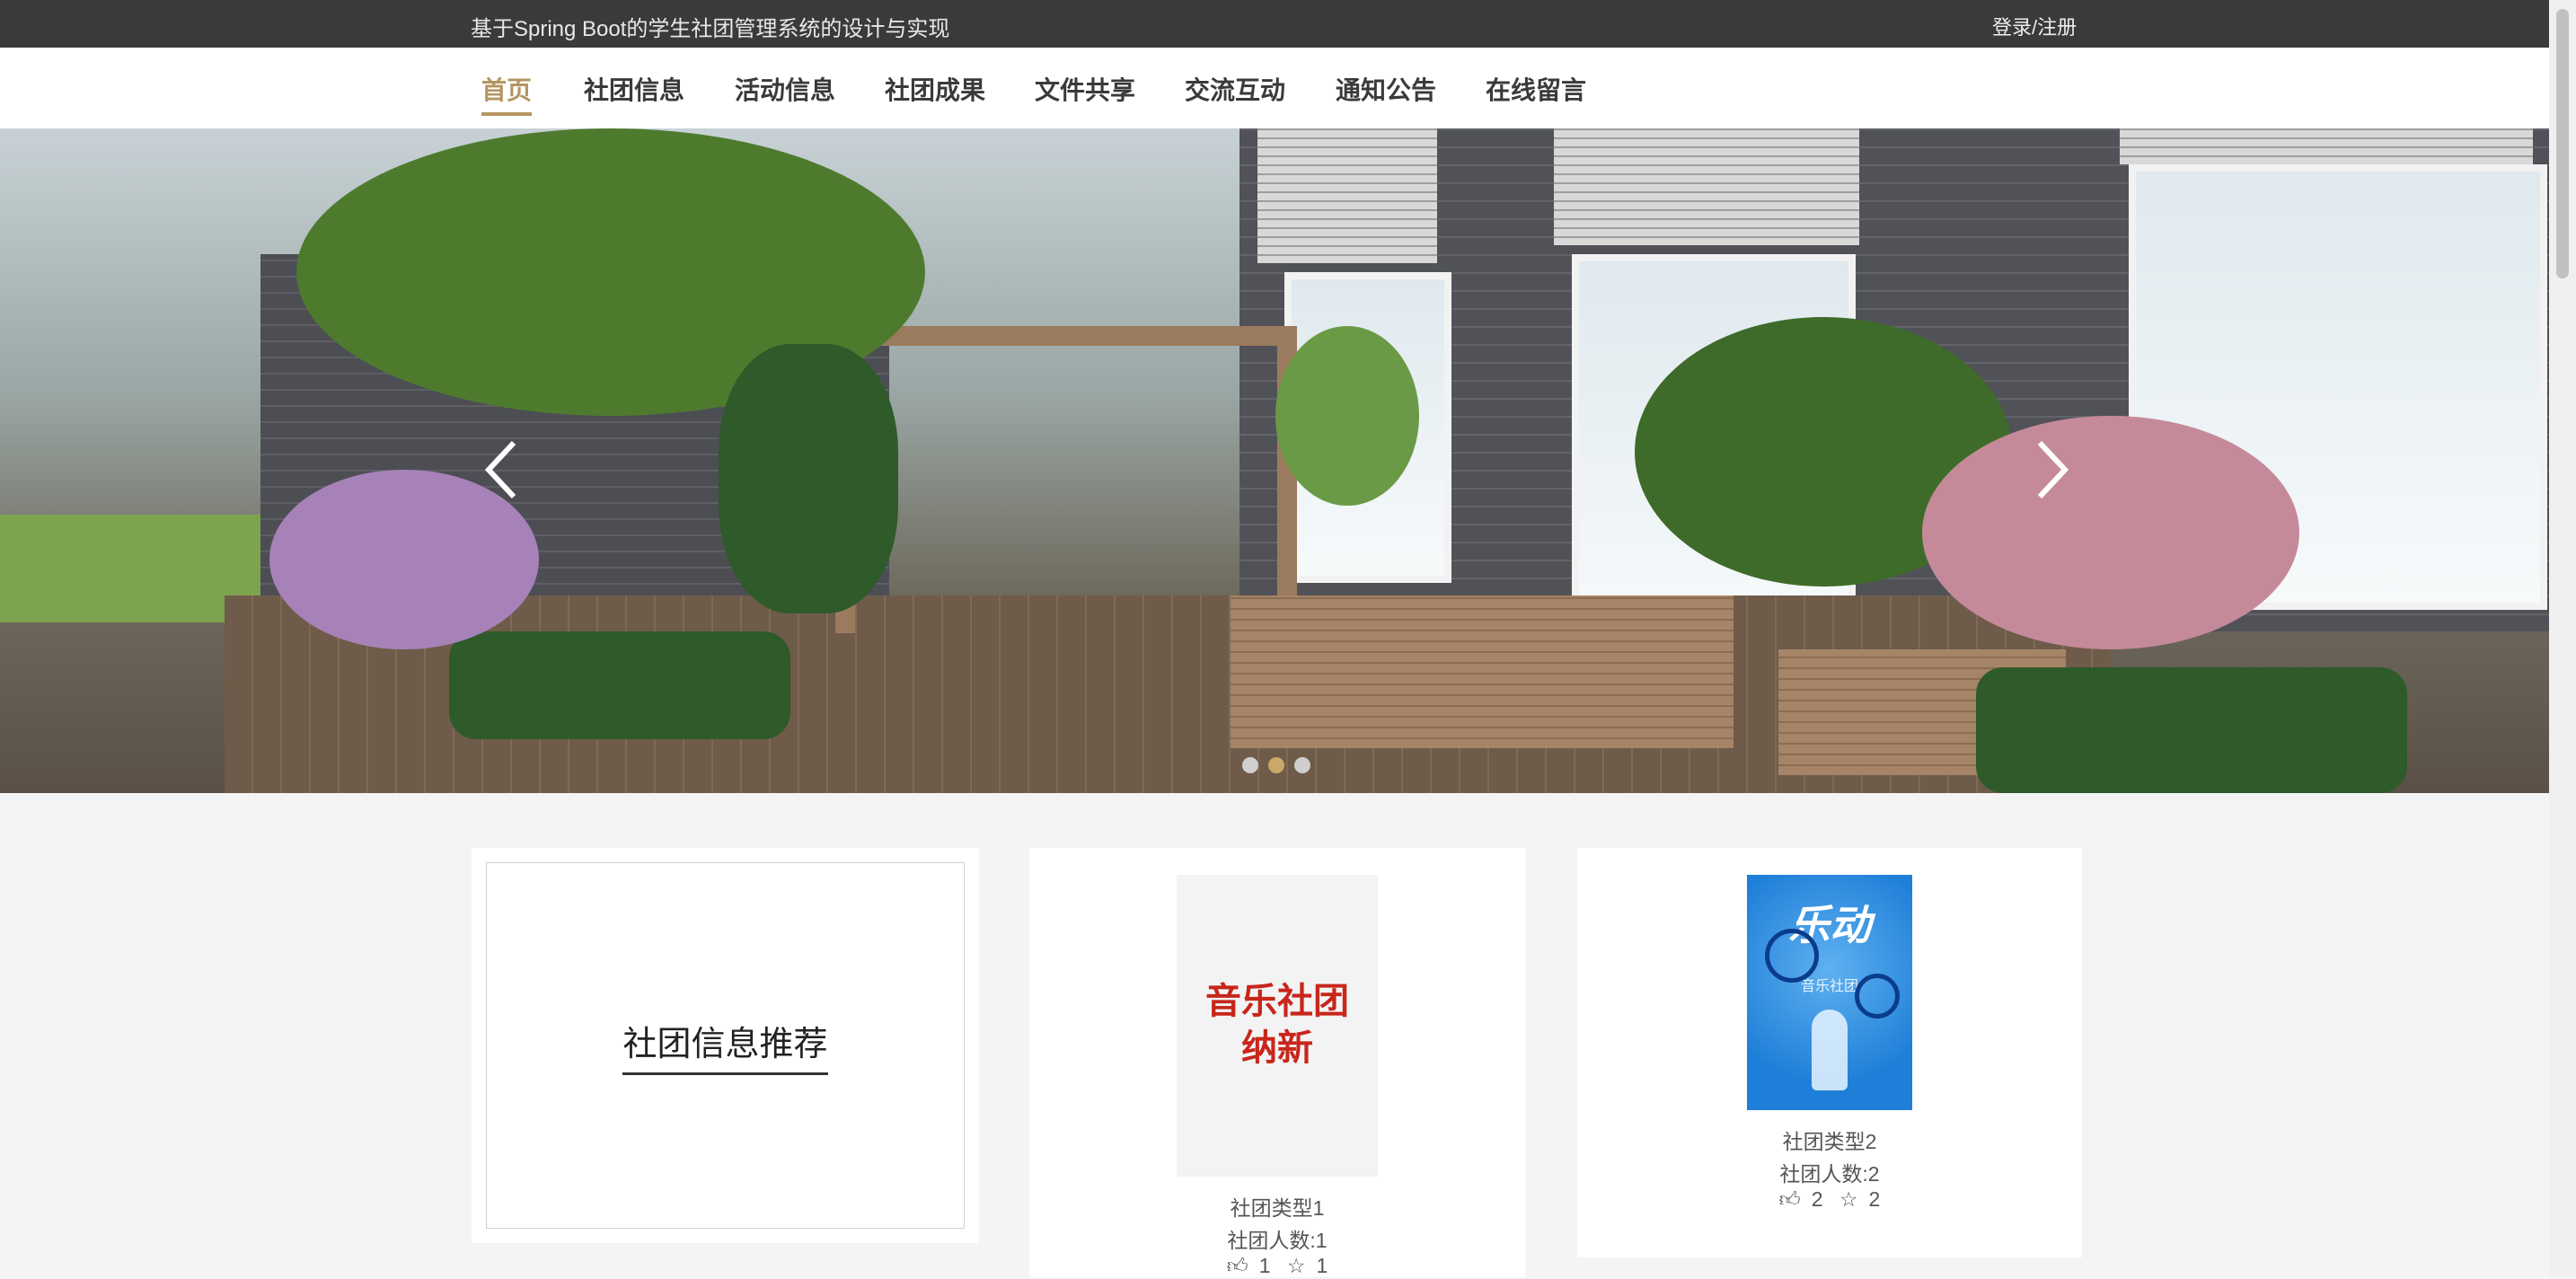 The height and width of the screenshot is (1279, 2576). I want to click on nav-item-file-share: 文件共享, so click(1085, 91).